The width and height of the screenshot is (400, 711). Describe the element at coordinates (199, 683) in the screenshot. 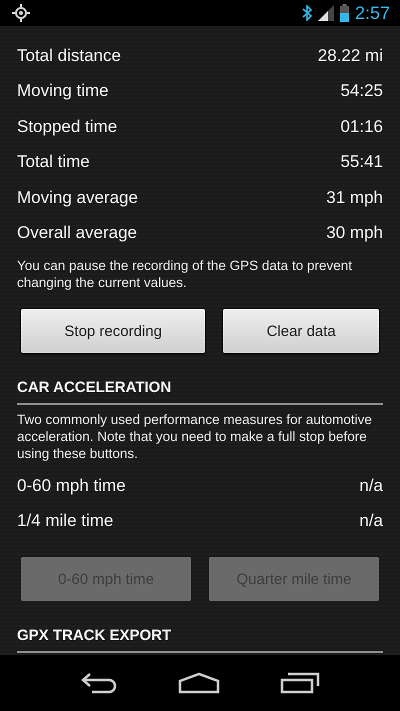

I see `home-icon` at that location.